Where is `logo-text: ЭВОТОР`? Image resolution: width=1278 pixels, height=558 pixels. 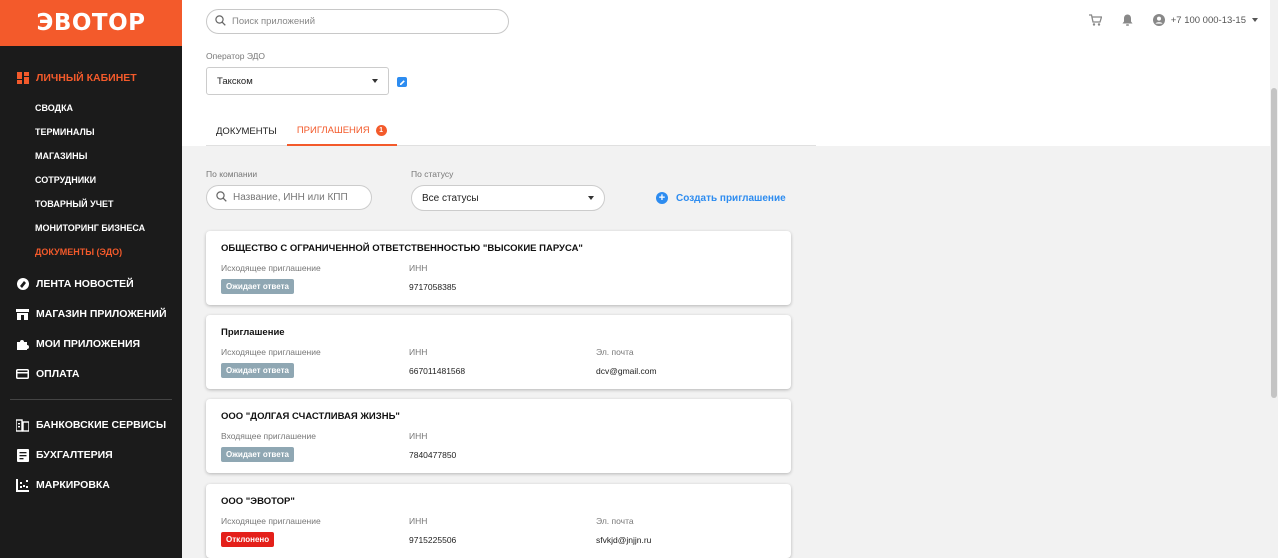 logo-text: ЭВОТОР is located at coordinates (91, 23).